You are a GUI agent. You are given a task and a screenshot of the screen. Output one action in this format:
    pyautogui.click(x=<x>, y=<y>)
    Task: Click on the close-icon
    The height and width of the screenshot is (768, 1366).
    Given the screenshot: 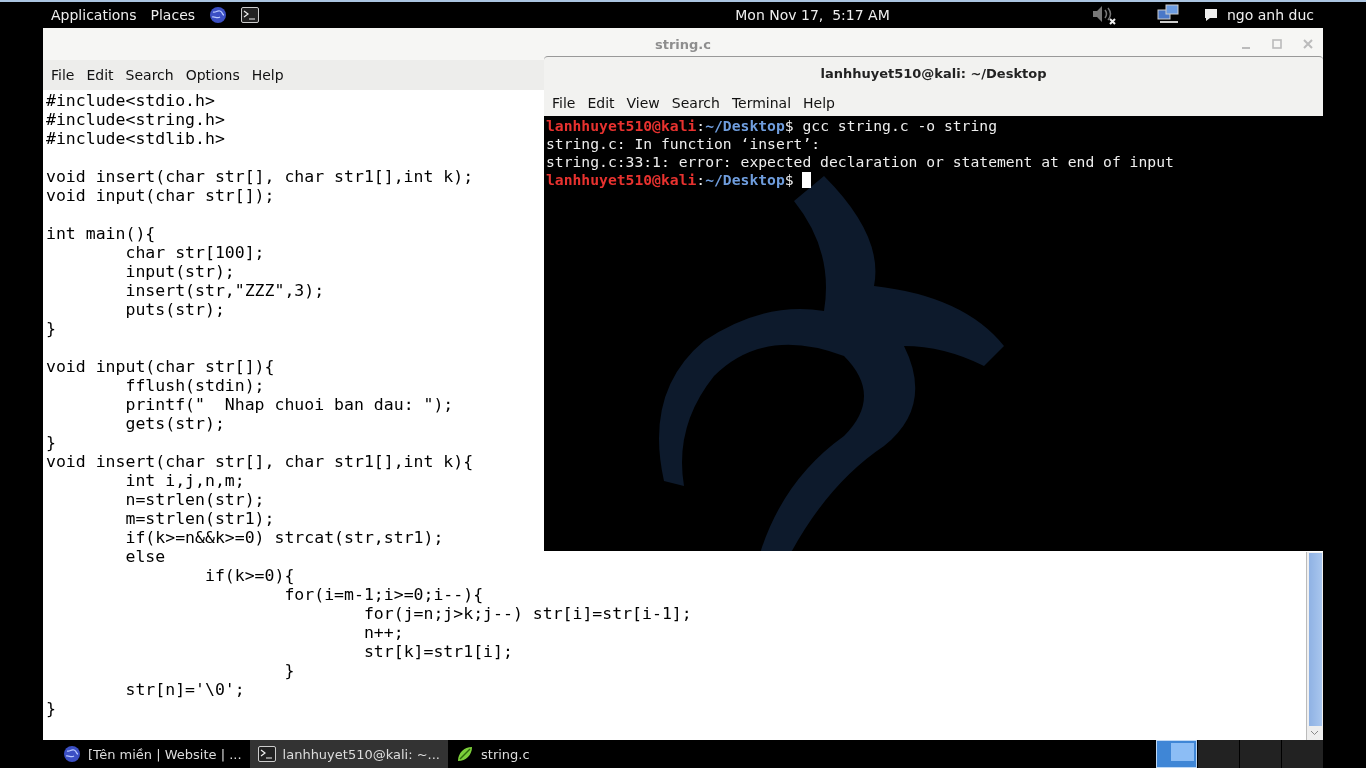 What is the action you would take?
    pyautogui.click(x=1308, y=44)
    